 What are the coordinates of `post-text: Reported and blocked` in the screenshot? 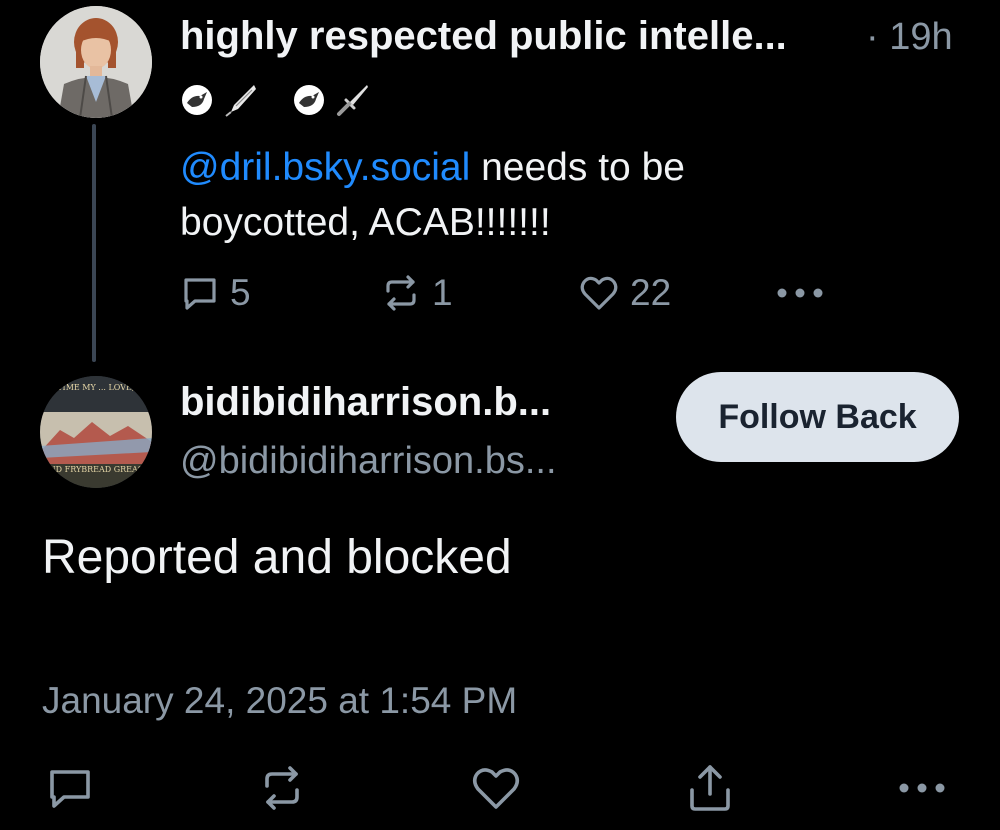 It's located at (277, 557).